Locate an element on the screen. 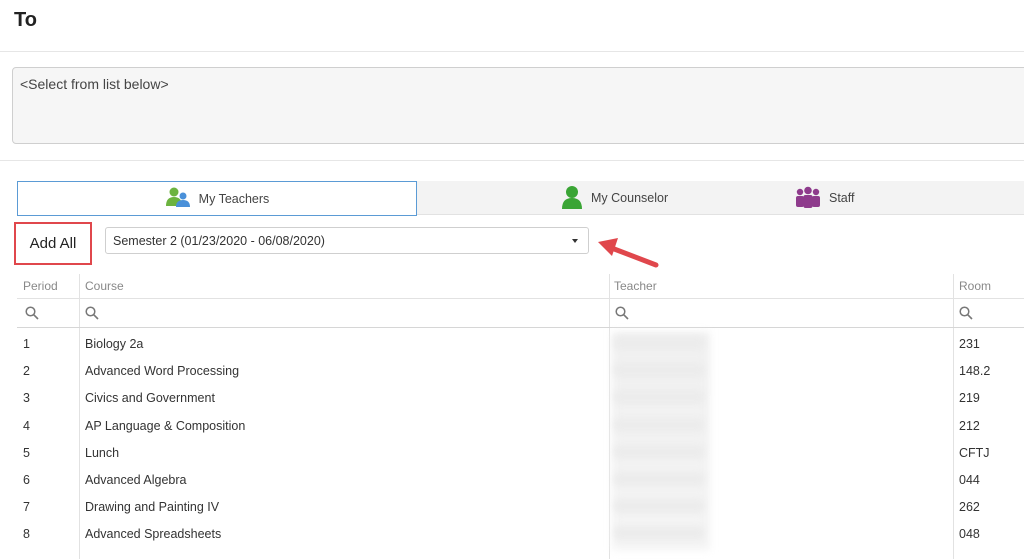 The height and width of the screenshot is (559, 1024). table-filter-row is located at coordinates (520, 314).